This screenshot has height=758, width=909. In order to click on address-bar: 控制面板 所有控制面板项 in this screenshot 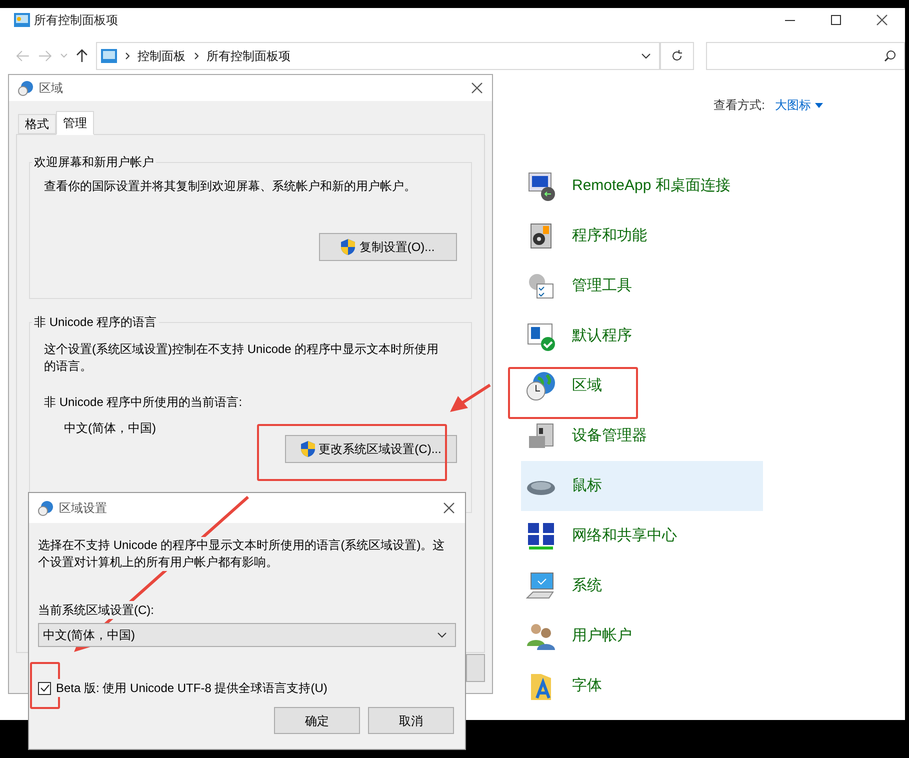, I will do `click(378, 56)`.